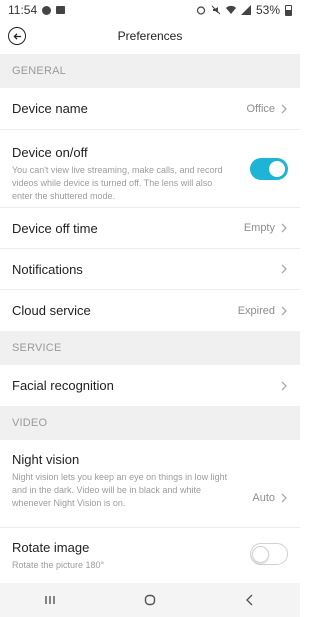  I want to click on wifi-icon, so click(230, 10).